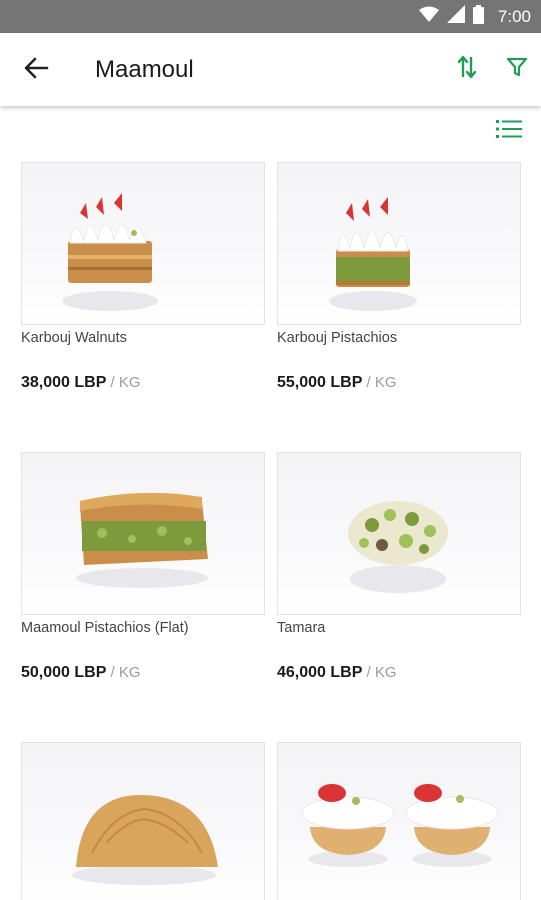 This screenshot has height=900, width=541. What do you see at coordinates (428, 16) in the screenshot?
I see `wifi-icon` at bounding box center [428, 16].